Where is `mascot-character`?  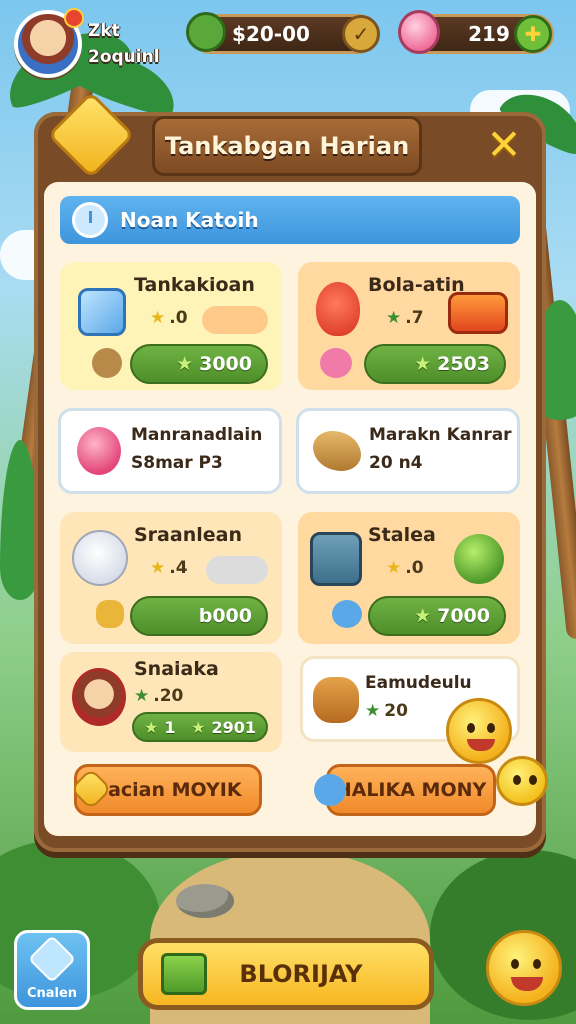 mascot-character is located at coordinates (479, 731).